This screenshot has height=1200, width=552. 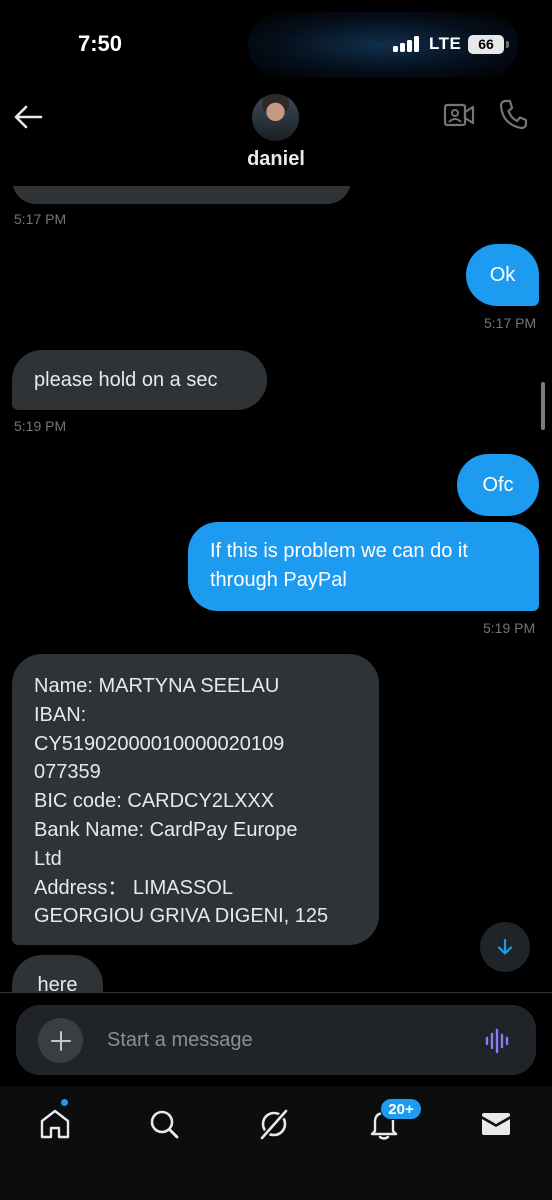 I want to click on bottom-navigation: 20+, so click(x=276, y=1143).